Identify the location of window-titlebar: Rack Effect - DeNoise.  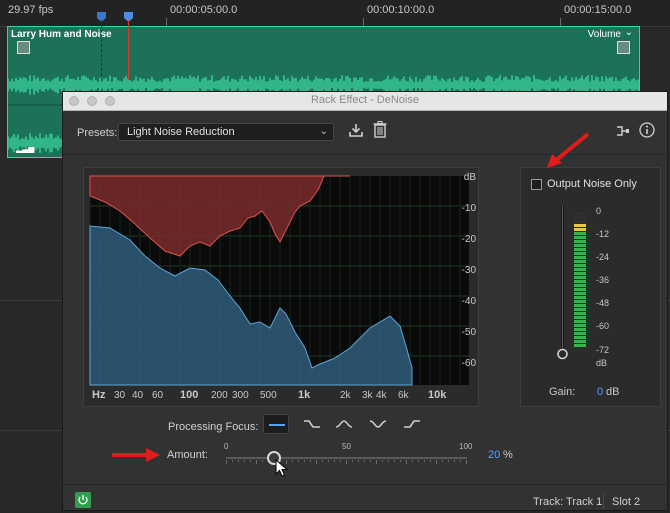
(365, 101).